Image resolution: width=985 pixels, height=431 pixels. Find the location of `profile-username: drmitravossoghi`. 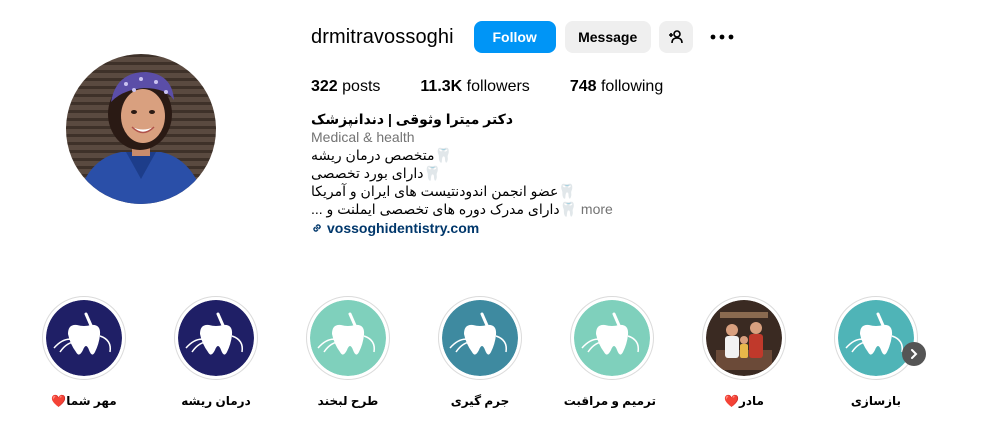

profile-username: drmitravossoghi is located at coordinates (382, 36).